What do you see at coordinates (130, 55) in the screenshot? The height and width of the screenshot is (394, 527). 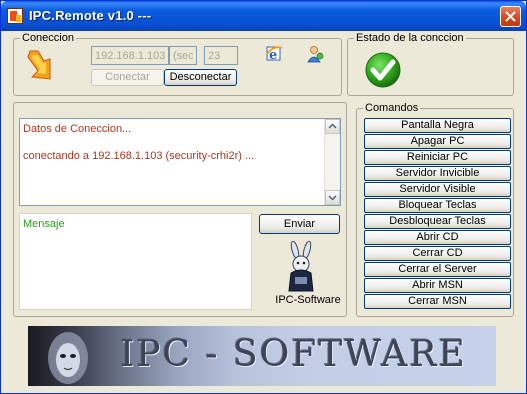 I see `ip-input` at bounding box center [130, 55].